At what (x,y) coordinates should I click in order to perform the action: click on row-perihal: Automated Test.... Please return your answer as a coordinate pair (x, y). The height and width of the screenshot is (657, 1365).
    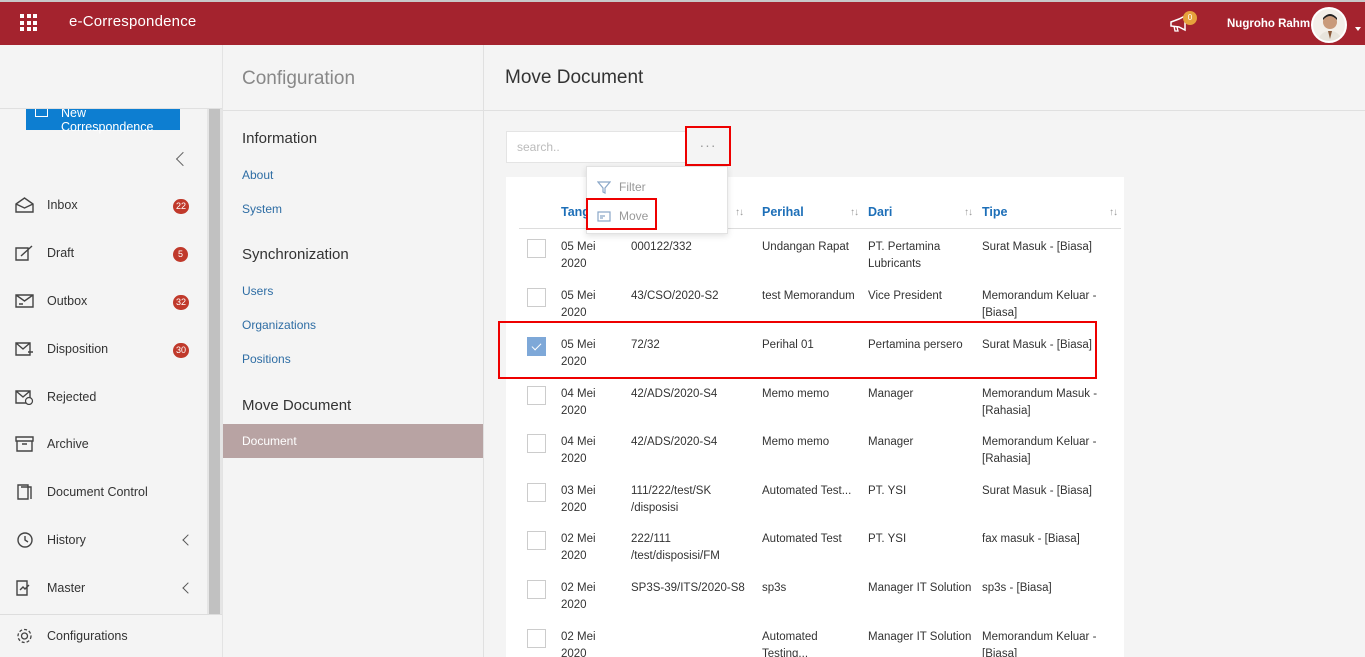
    Looking at the image, I should click on (807, 491).